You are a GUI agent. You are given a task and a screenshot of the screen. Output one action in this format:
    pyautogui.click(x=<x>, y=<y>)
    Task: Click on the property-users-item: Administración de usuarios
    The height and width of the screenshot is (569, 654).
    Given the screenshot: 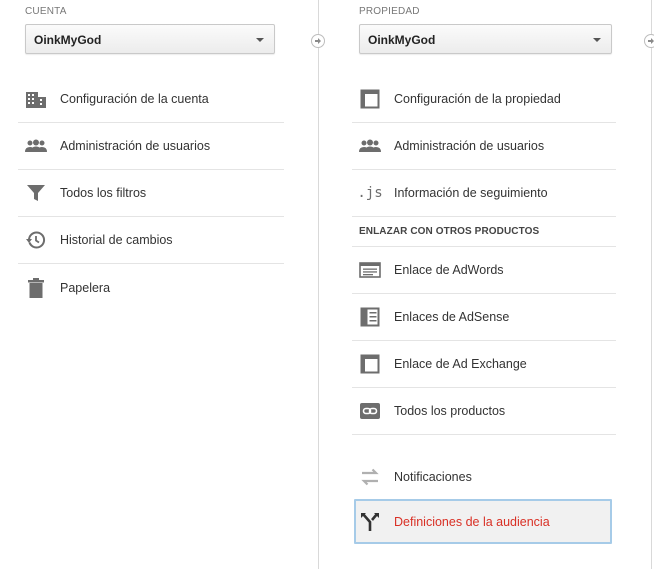 What is the action you would take?
    pyautogui.click(x=484, y=146)
    